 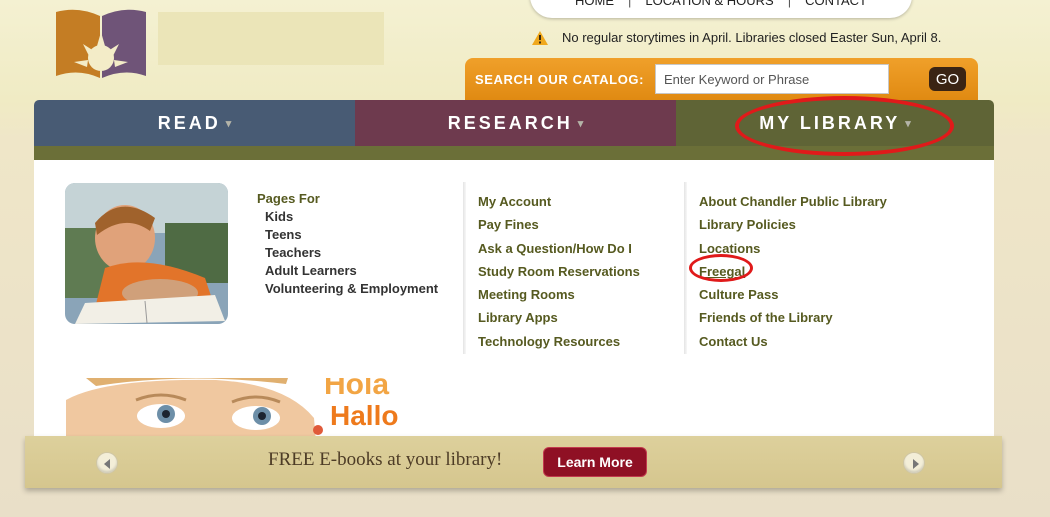 I want to click on tab-research: RESEARCH ▾, so click(x=515, y=123).